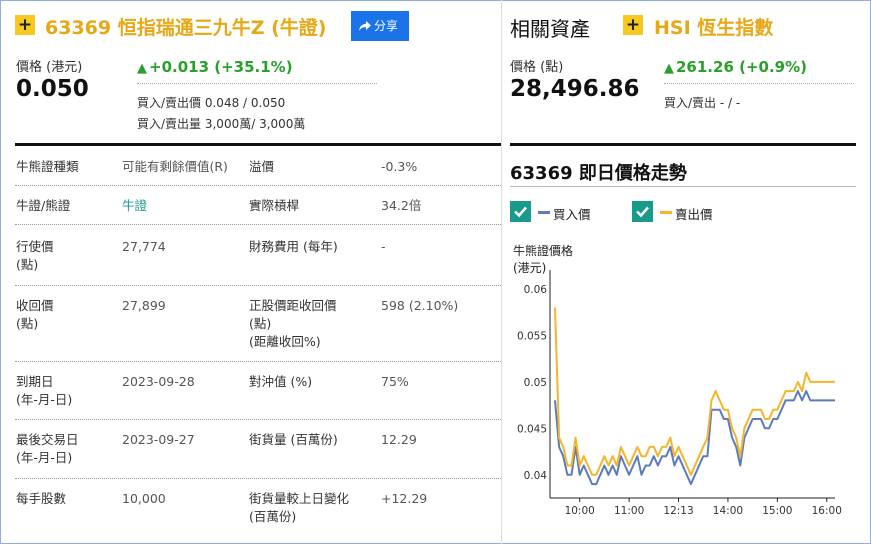 The image size is (871, 544). Describe the element at coordinates (144, 498) in the screenshot. I see `detail-value: 10,000` at that location.